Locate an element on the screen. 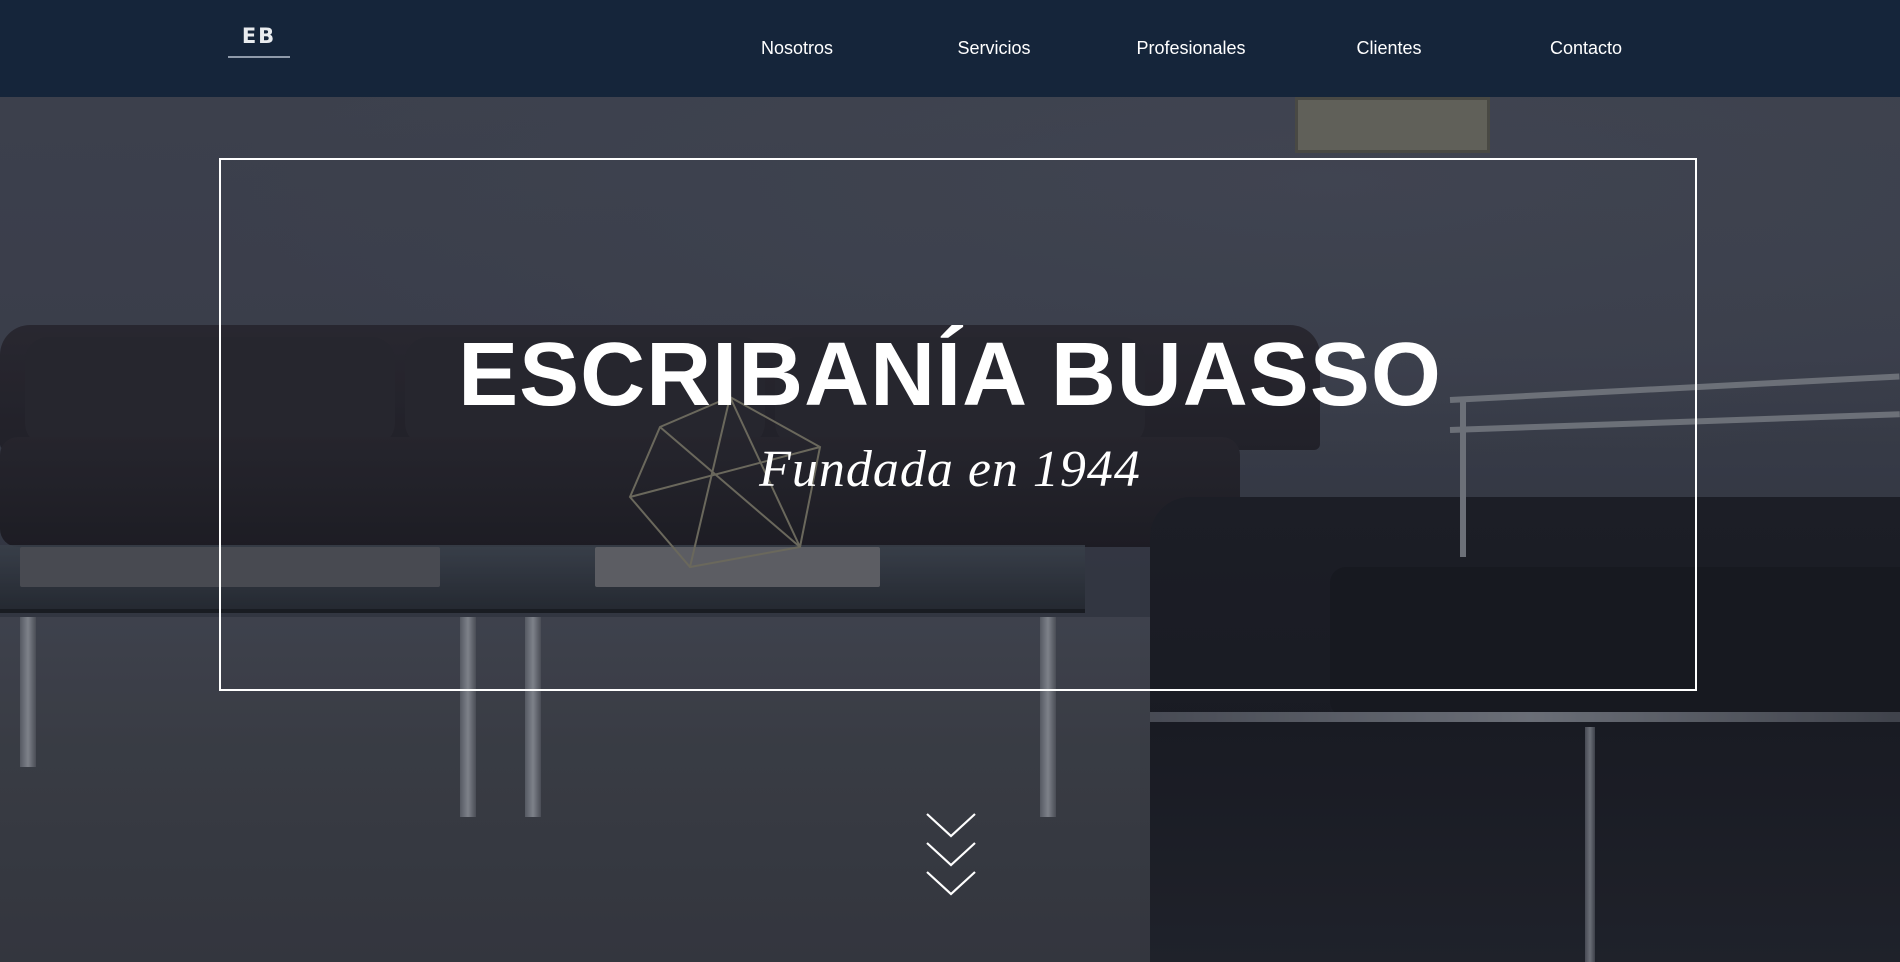 The height and width of the screenshot is (962, 1900). logo-underline is located at coordinates (259, 57).